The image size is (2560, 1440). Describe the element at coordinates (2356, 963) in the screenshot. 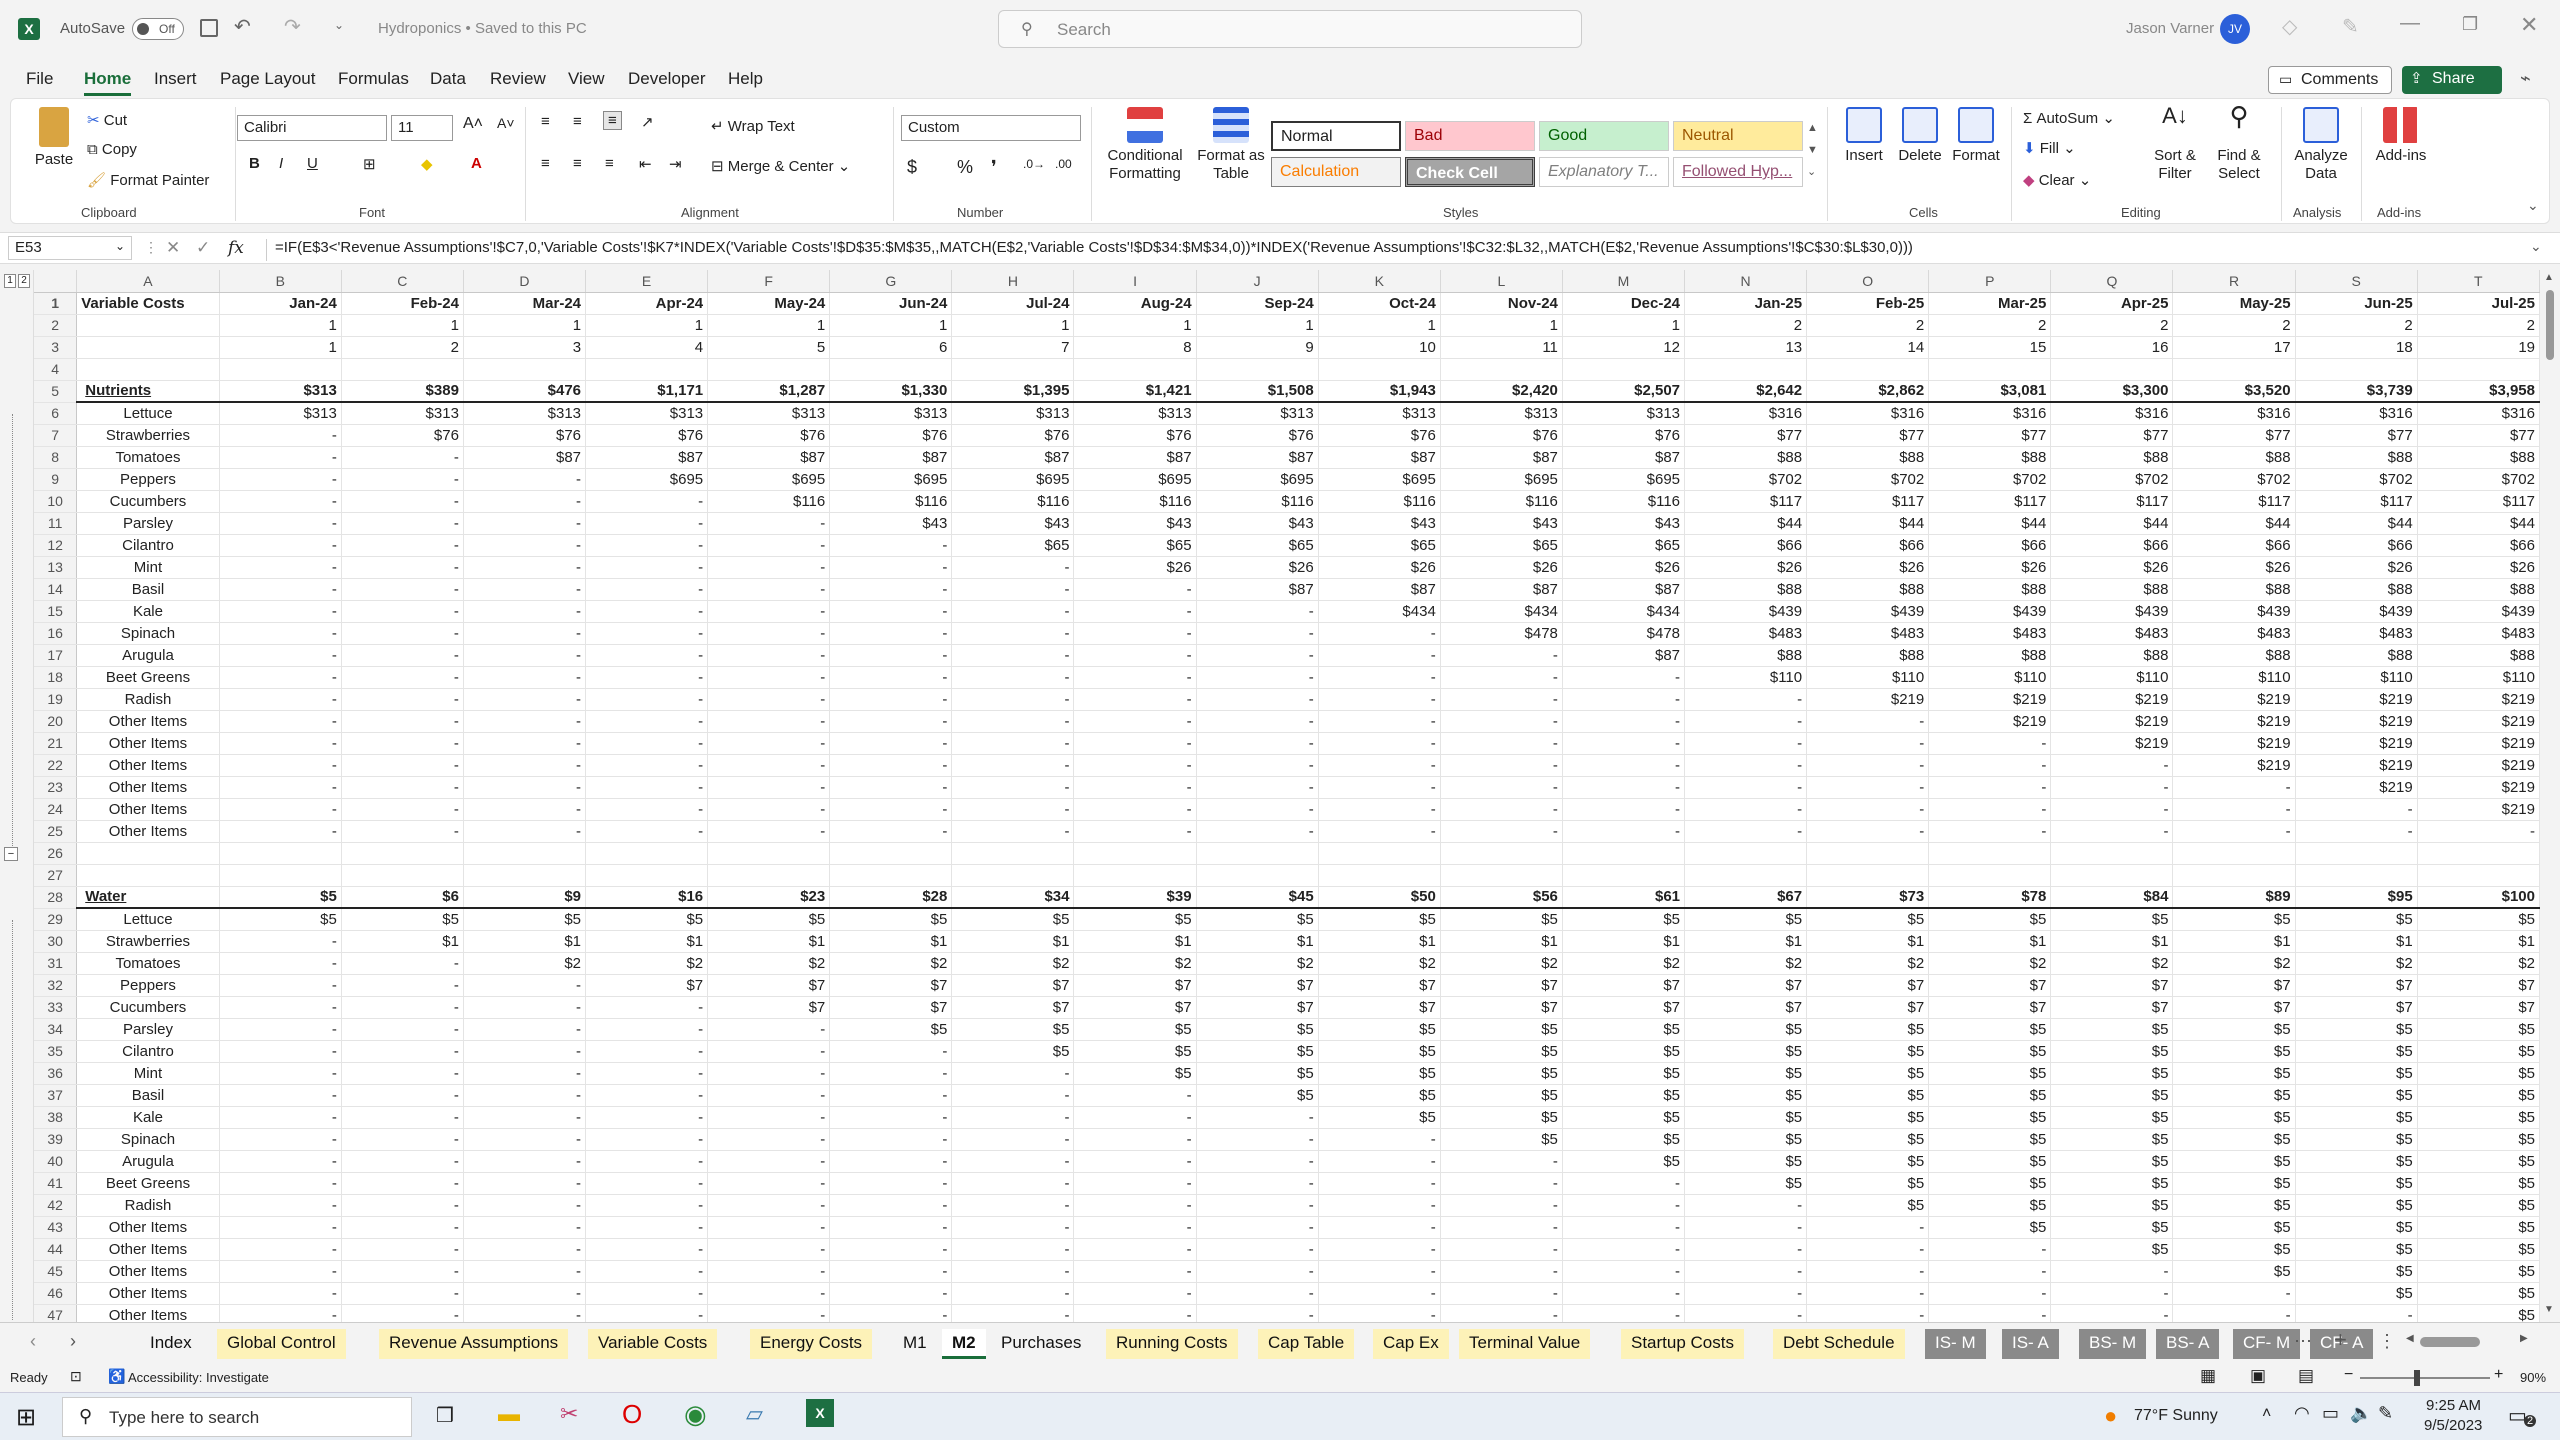

I see `cell: $2` at that location.